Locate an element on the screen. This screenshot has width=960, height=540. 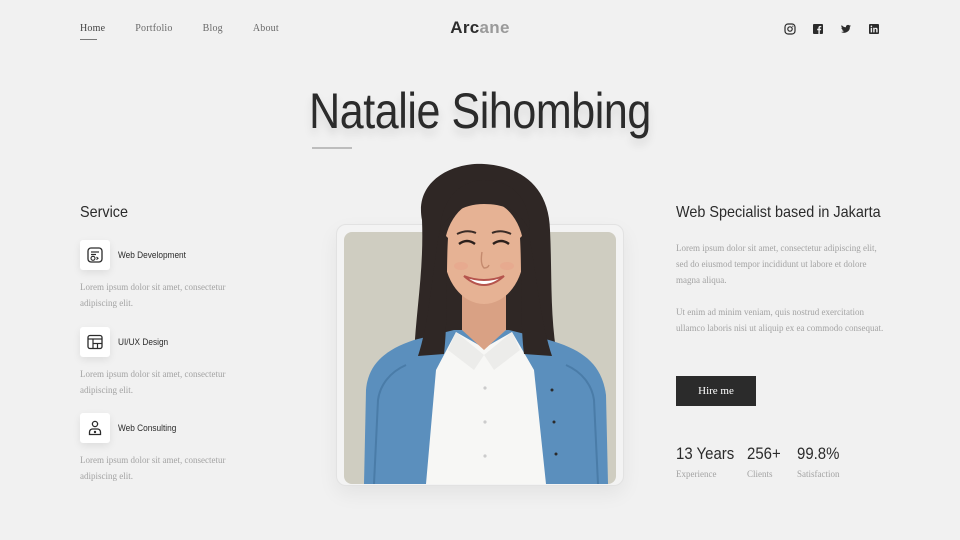
stat-label: Experience is located at coordinates (696, 474).